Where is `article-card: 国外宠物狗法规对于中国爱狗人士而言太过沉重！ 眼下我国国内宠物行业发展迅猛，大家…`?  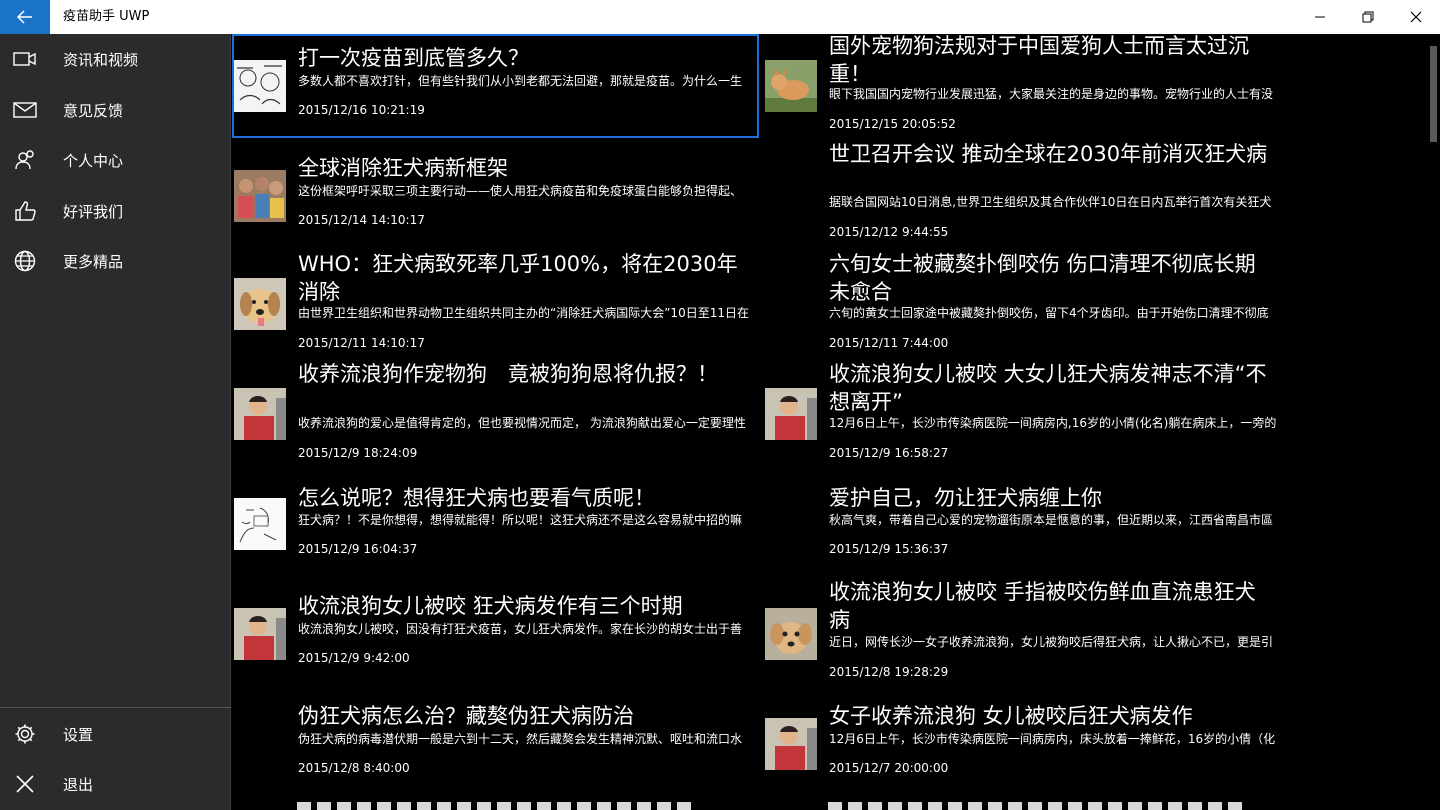
article-card: 国外宠物狗法规对于中国爱狗人士而言太过沉重！ 眼下我国国内宠物行业发展迅猛，大家… is located at coordinates (1028, 86).